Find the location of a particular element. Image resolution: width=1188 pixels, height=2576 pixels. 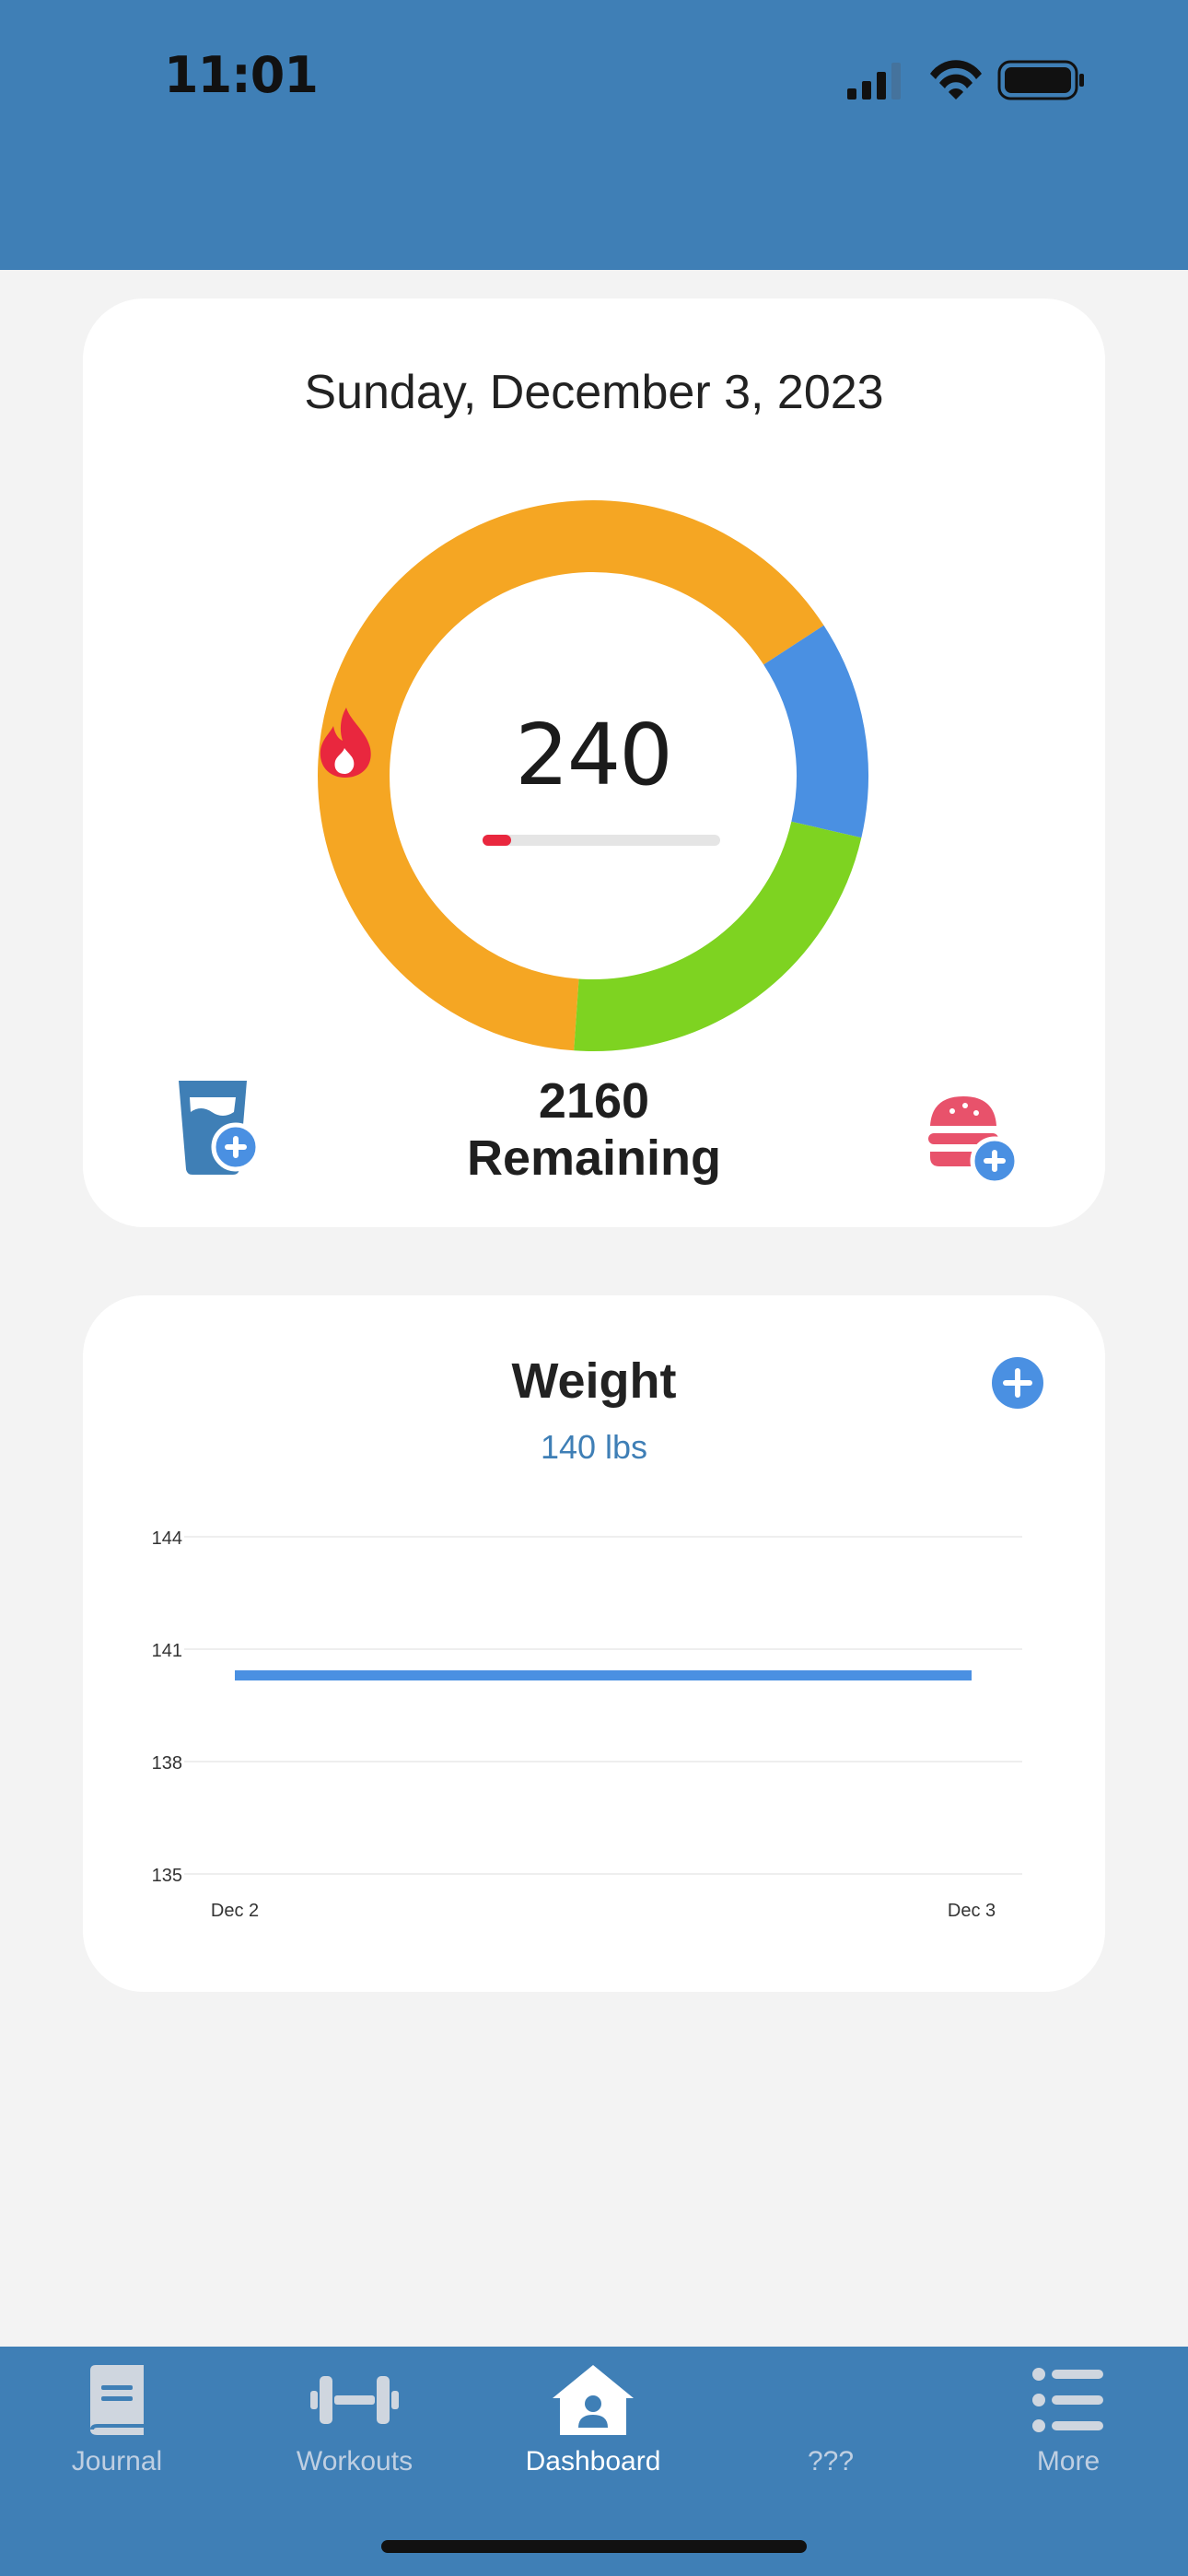

y-tick-label: 141 is located at coordinates (167, 1651).